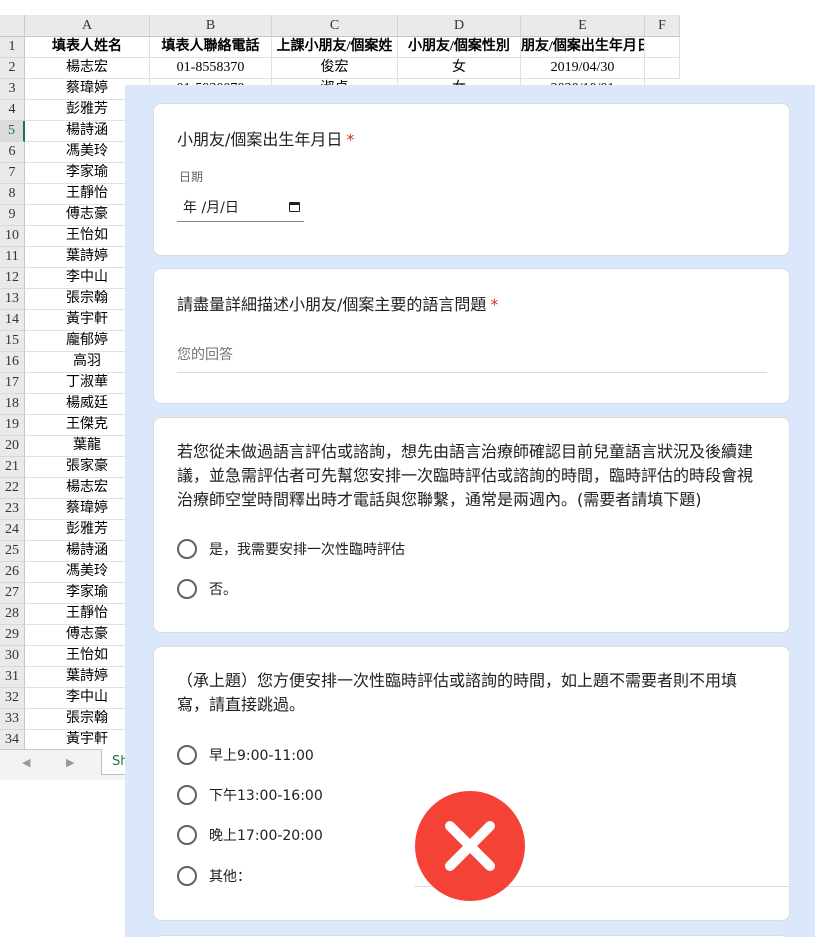  Describe the element at coordinates (12, 509) in the screenshot. I see `row-header: 23` at that location.